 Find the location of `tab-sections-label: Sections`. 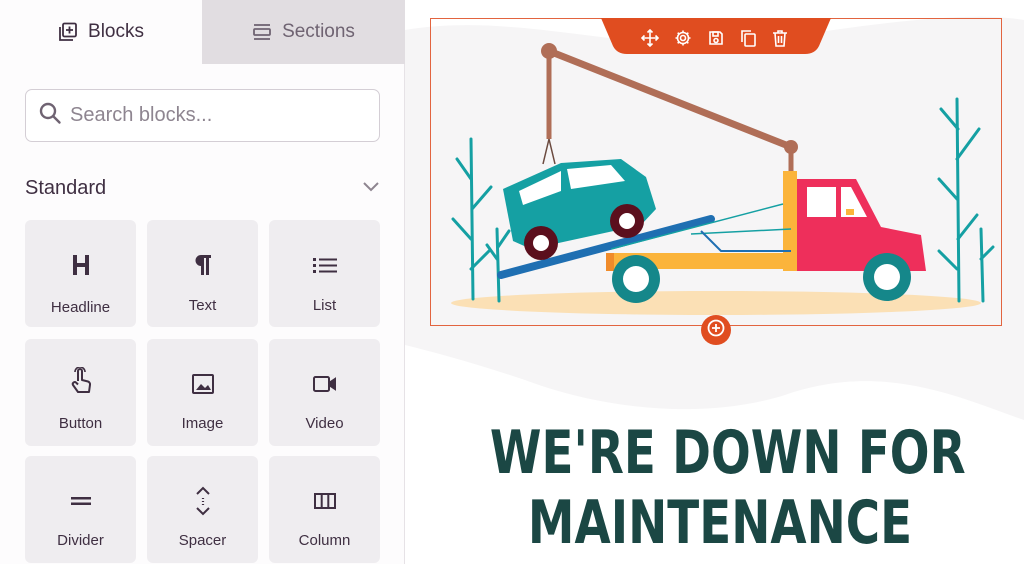

tab-sections-label: Sections is located at coordinates (318, 31).